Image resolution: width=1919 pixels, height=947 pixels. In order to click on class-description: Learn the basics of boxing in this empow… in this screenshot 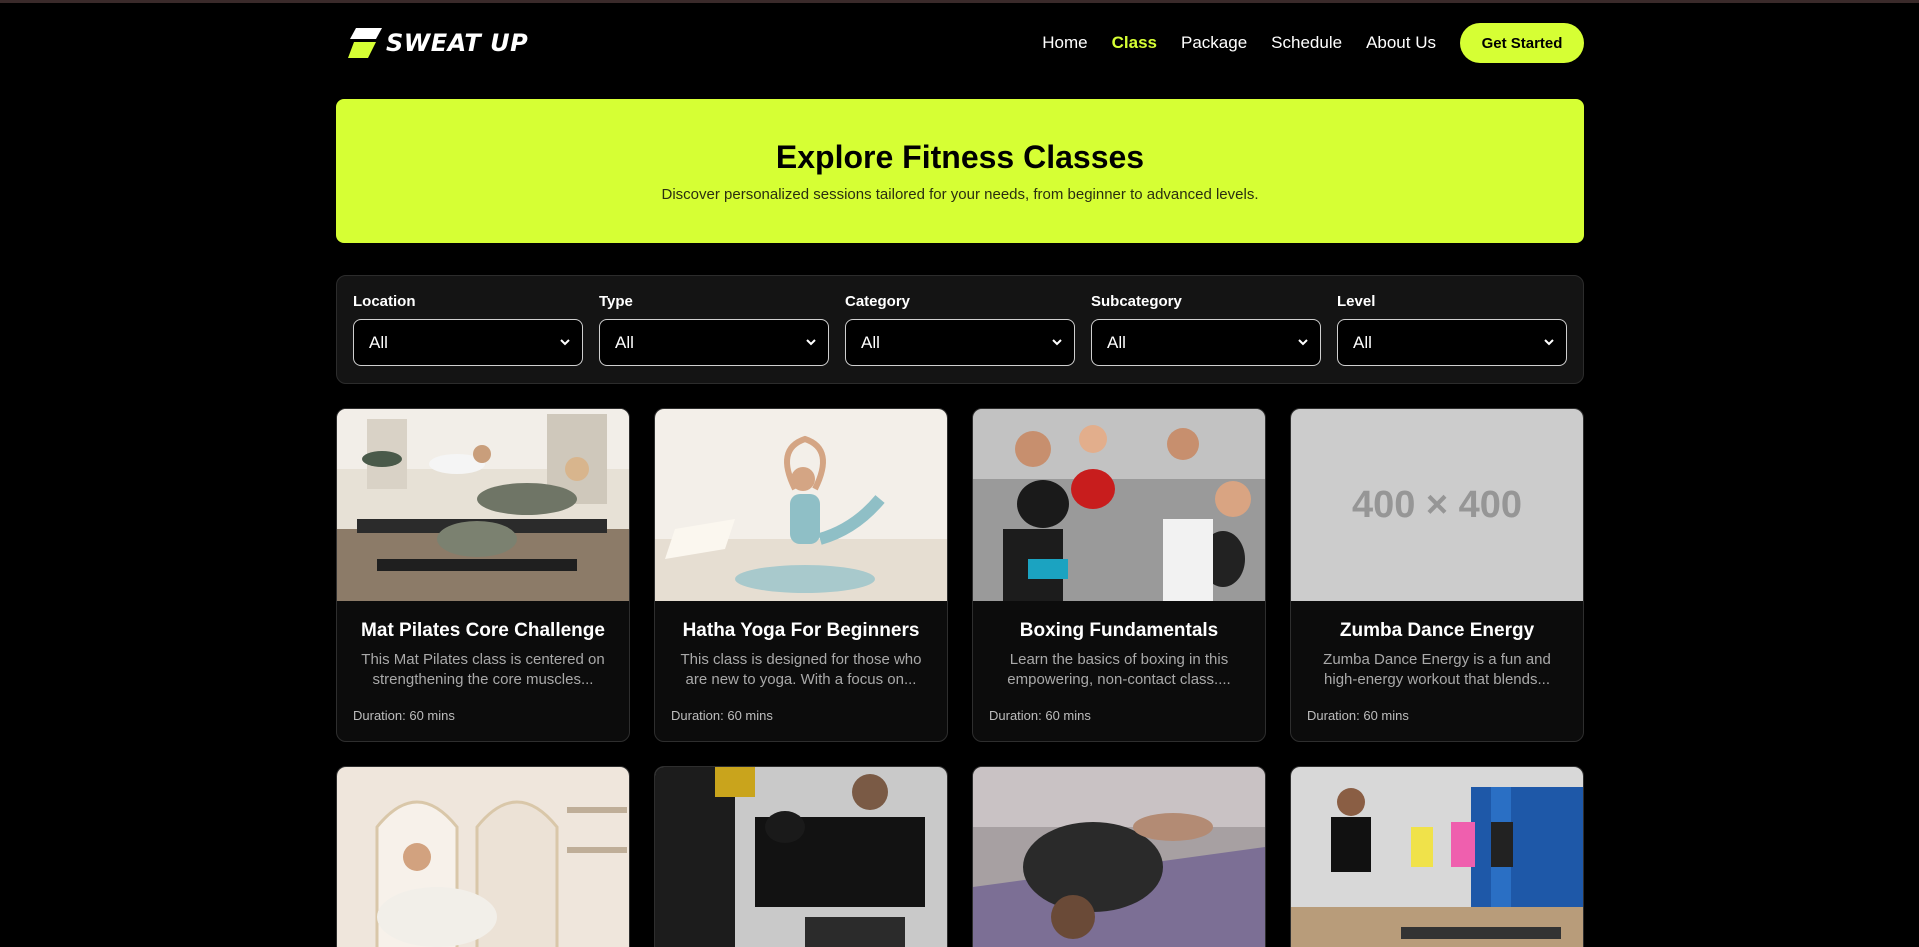, I will do `click(1119, 669)`.